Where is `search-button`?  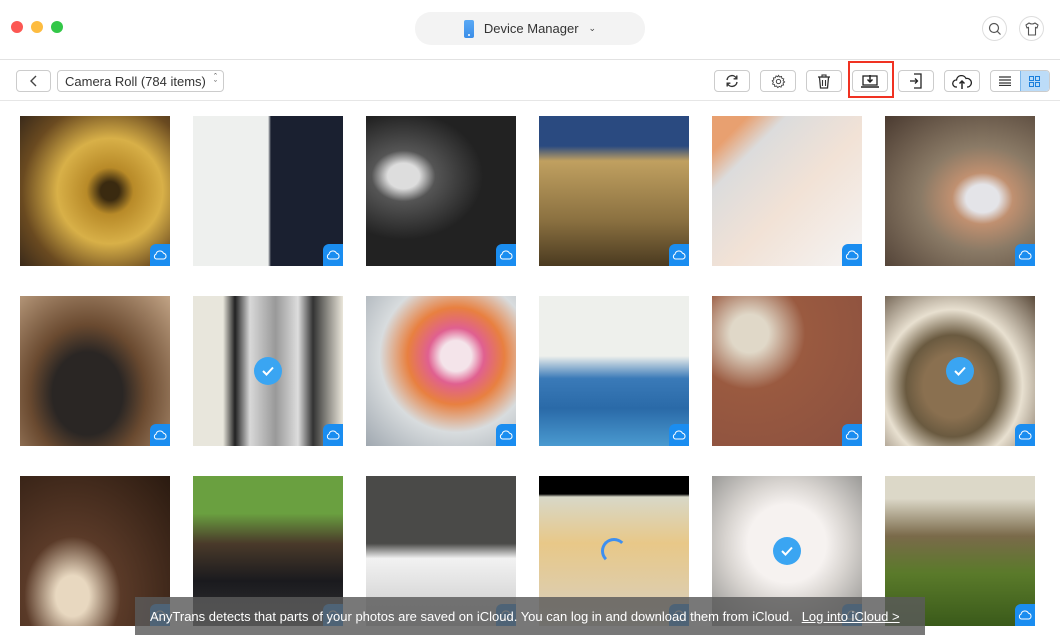
search-button is located at coordinates (994, 28).